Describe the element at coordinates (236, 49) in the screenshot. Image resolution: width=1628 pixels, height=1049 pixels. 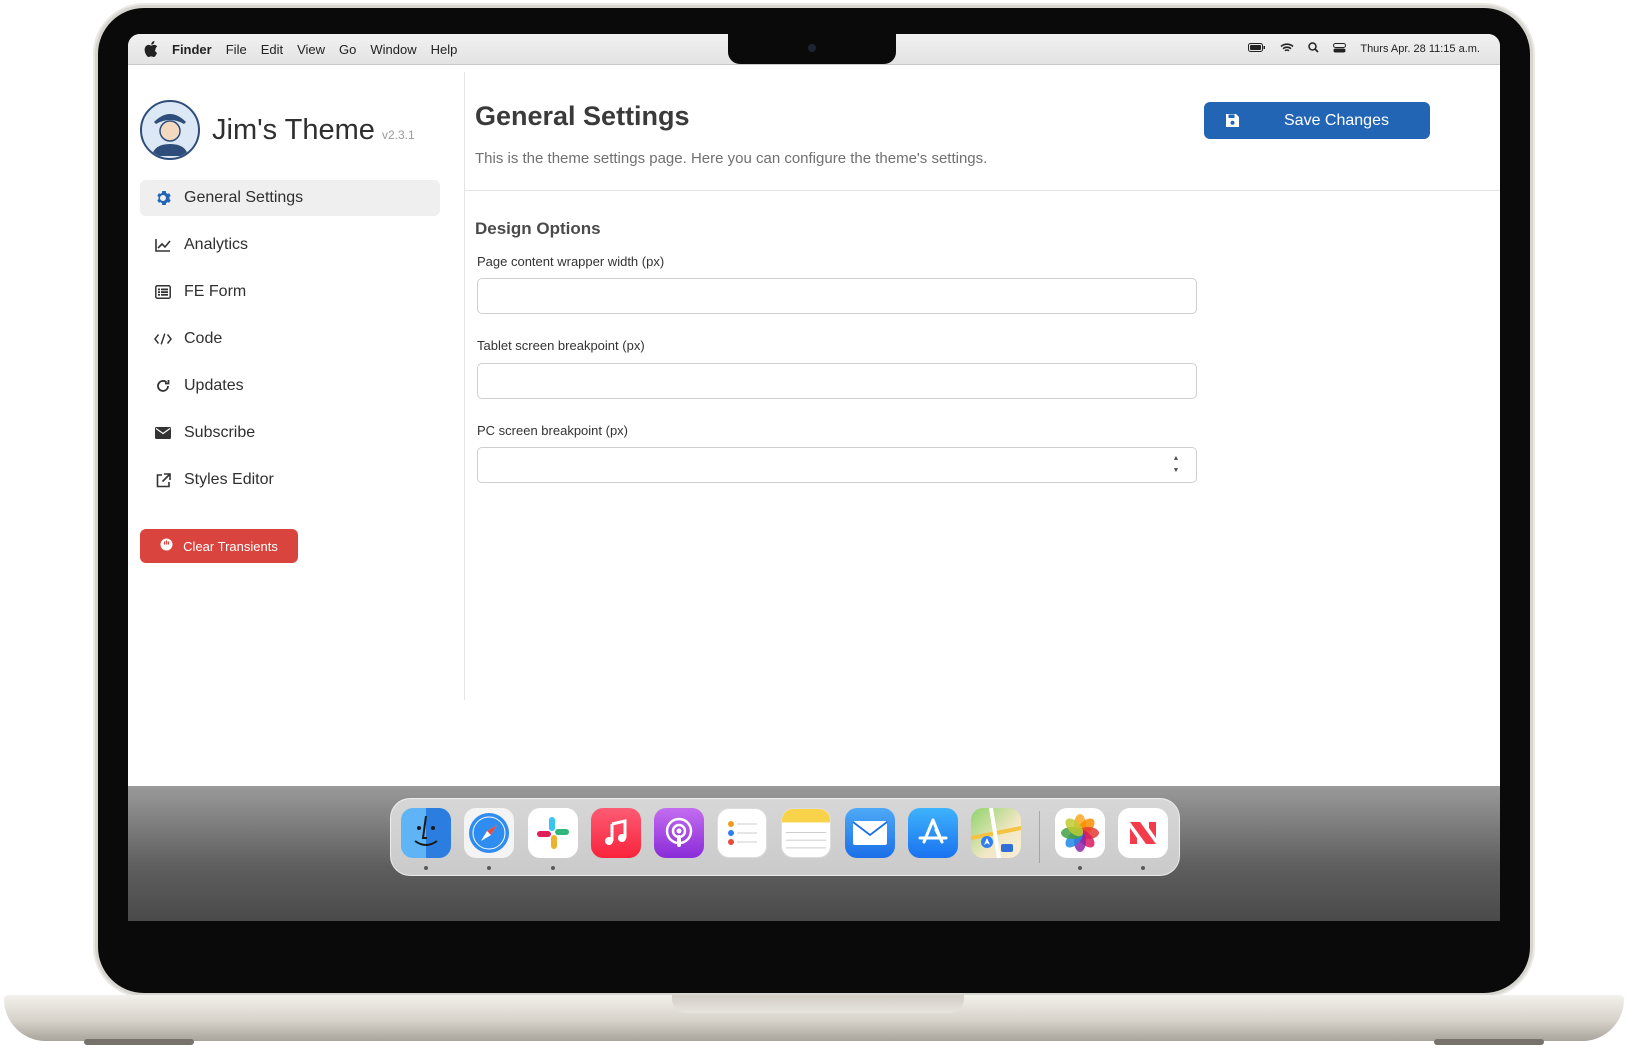
I see `menu-file: File` at that location.